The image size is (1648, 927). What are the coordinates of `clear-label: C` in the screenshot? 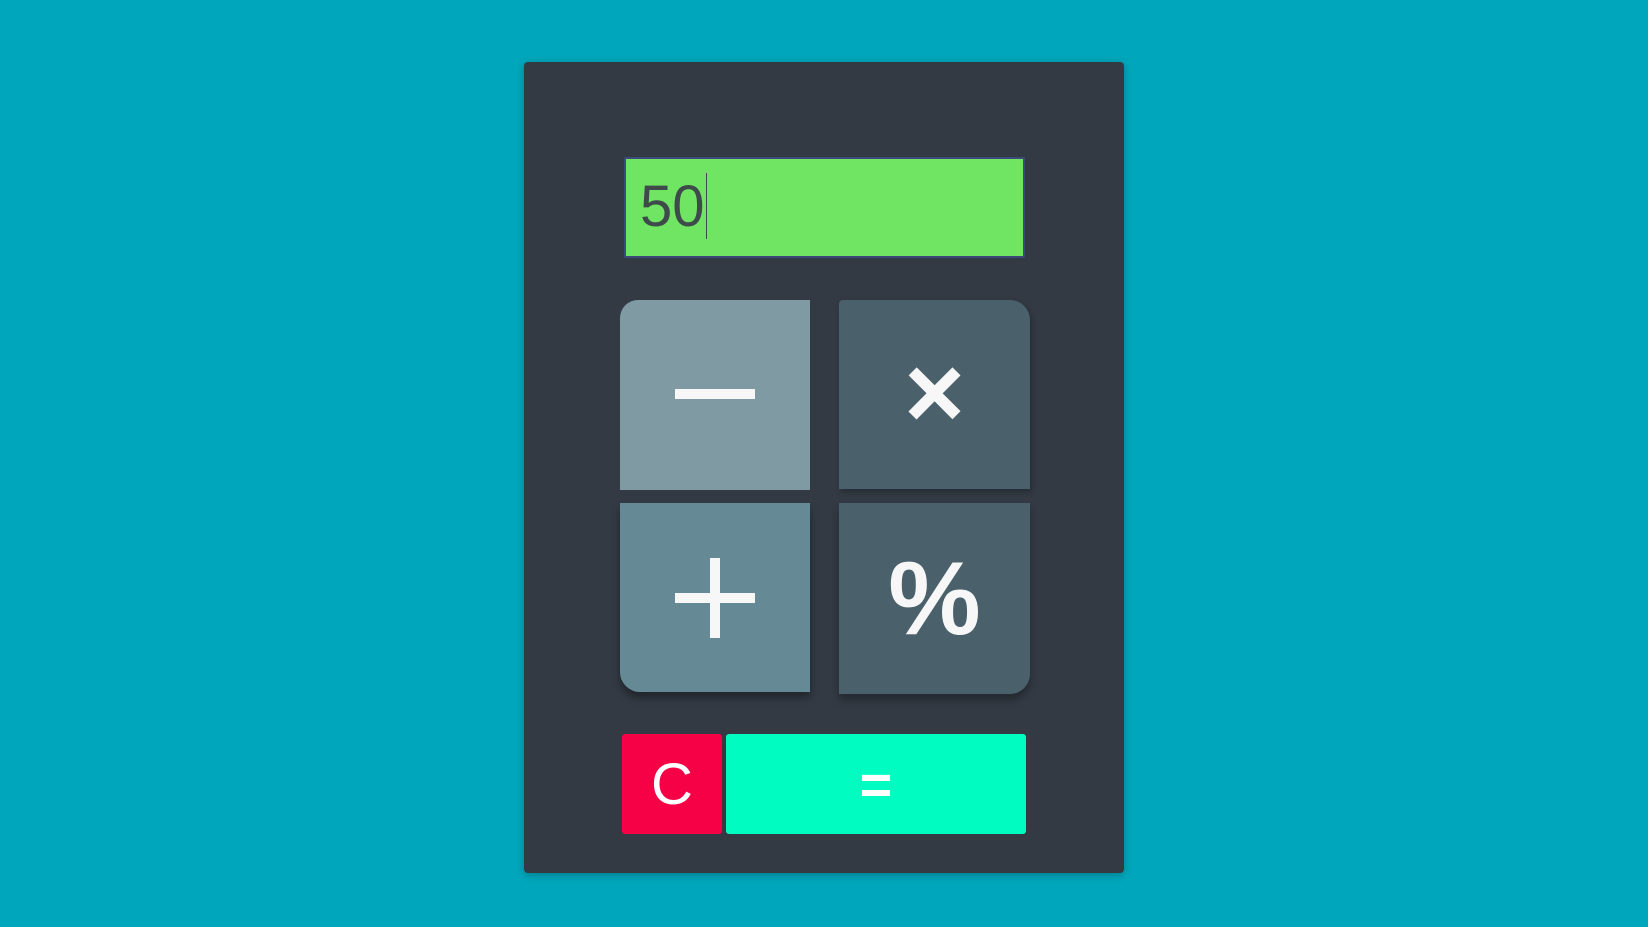 It's located at (672, 784).